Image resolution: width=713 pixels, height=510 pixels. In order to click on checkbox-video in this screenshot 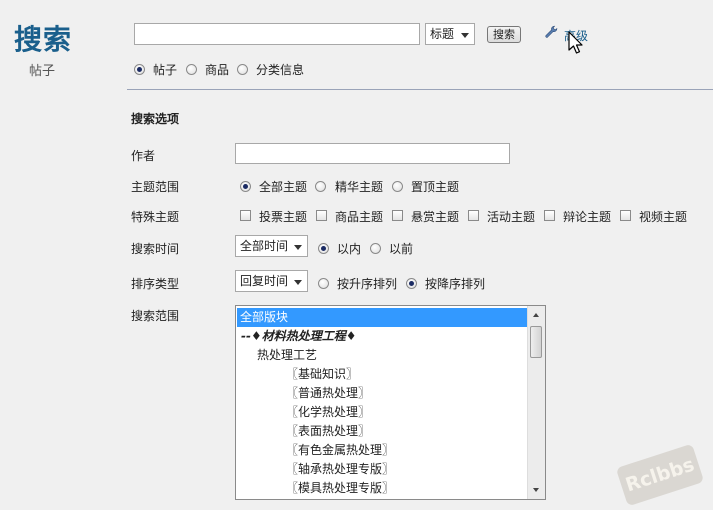, I will do `click(625, 215)`.